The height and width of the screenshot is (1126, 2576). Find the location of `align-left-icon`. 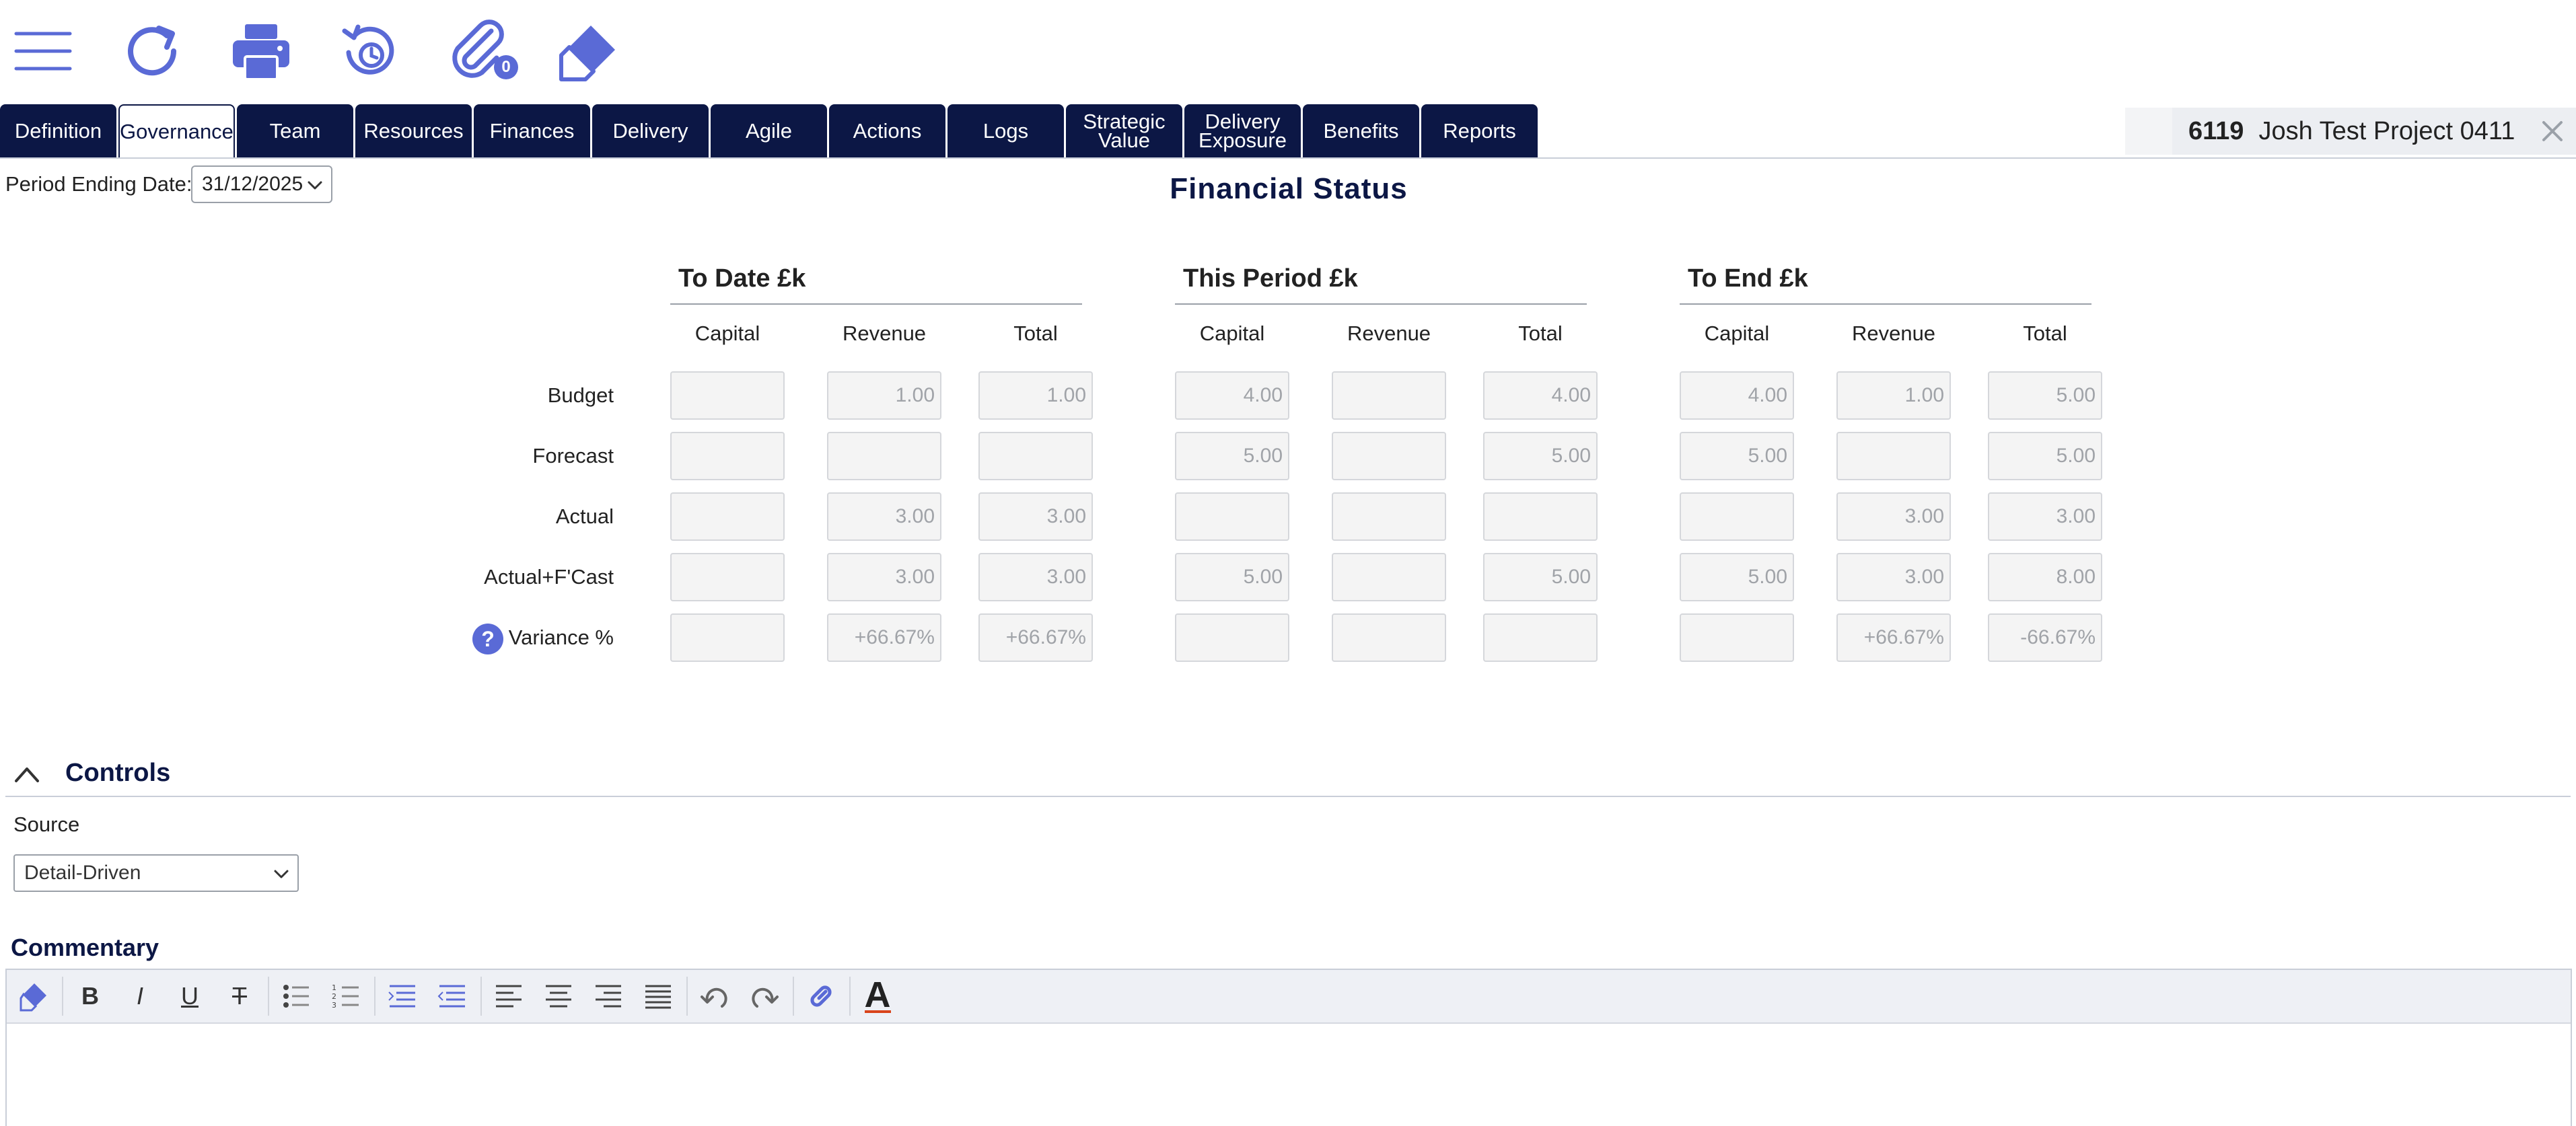

align-left-icon is located at coordinates (509, 996).